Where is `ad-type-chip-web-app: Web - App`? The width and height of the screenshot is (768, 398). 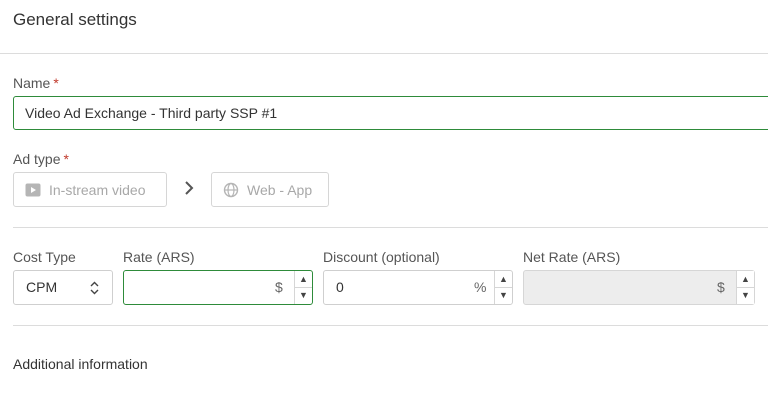 ad-type-chip-web-app: Web - App is located at coordinates (270, 189).